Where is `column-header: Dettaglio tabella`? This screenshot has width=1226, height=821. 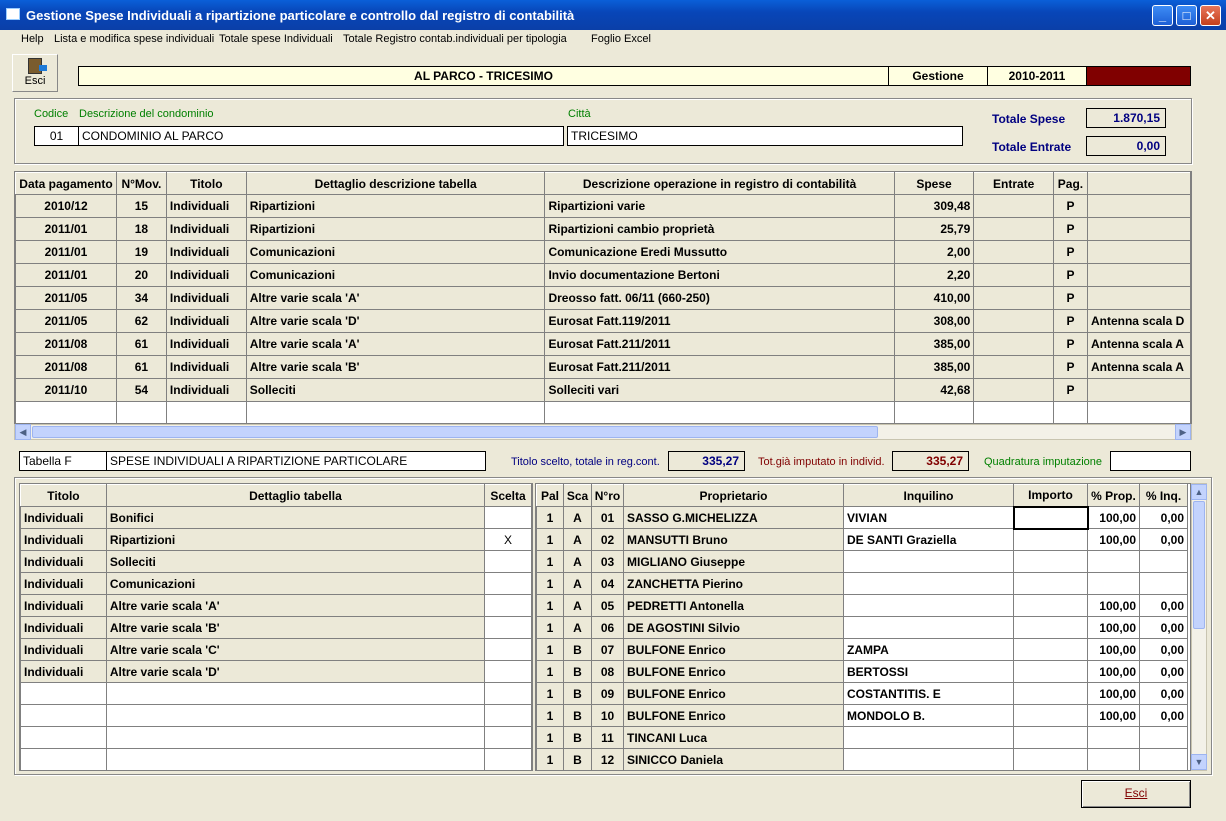
column-header: Dettaglio tabella is located at coordinates (295, 495).